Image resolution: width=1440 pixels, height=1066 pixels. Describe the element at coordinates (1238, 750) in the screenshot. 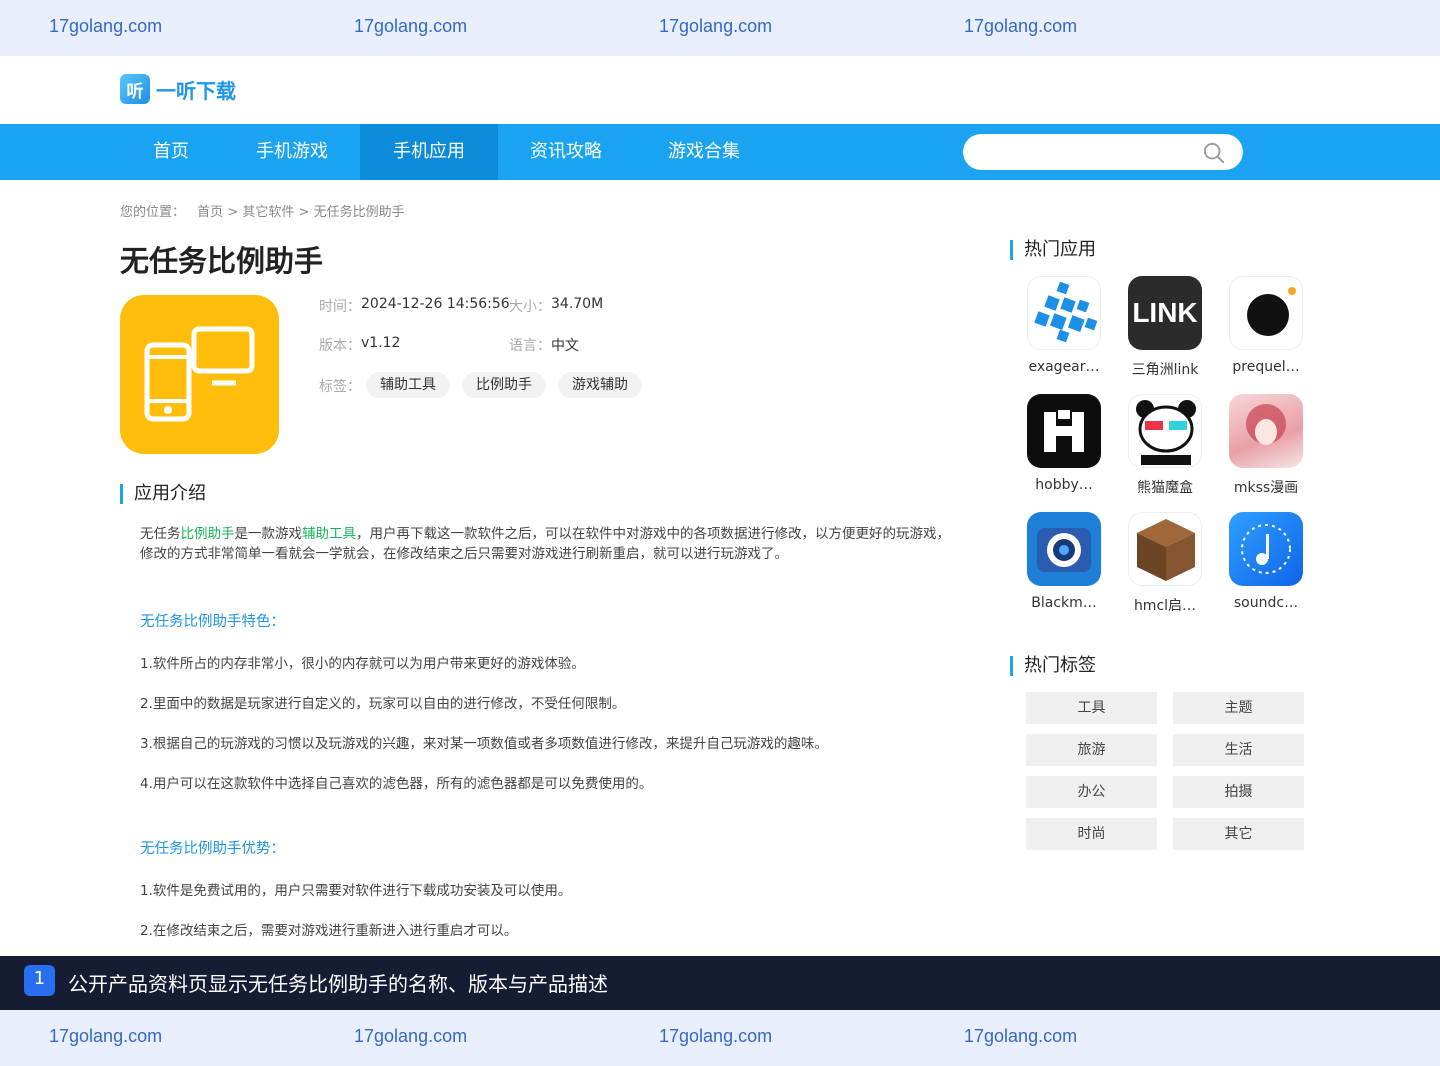

I see `hot-tag: 生活` at that location.